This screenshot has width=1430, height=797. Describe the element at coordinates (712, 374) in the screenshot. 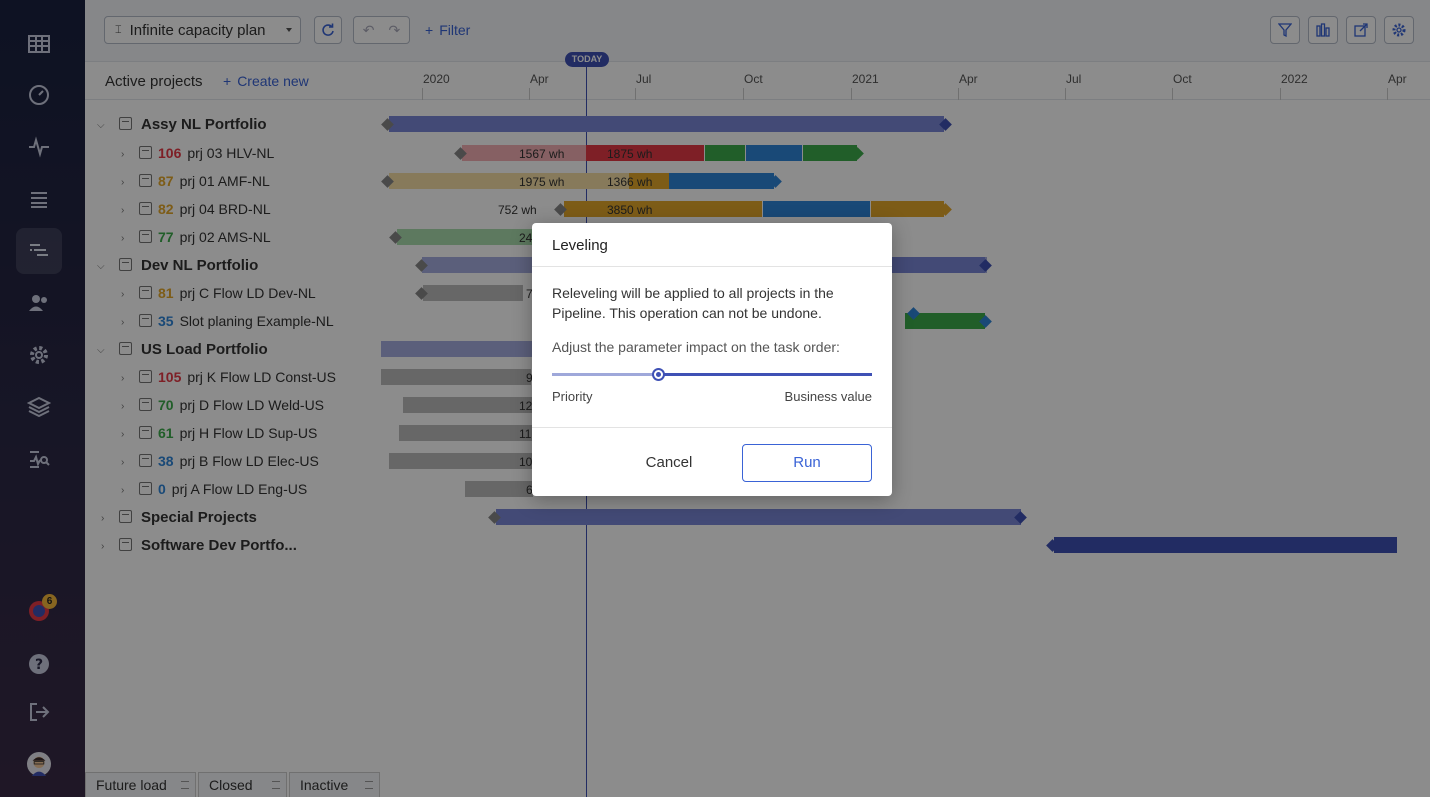

I see `priority-slider` at that location.